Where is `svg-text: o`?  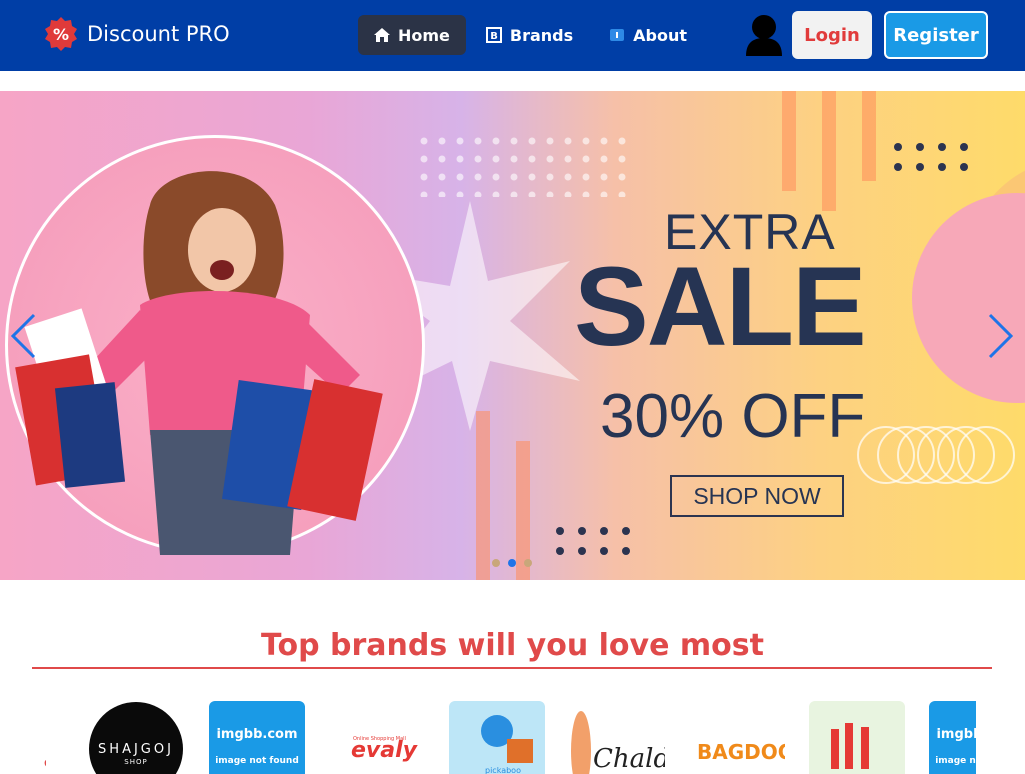 svg-text: o is located at coordinates (45, 763).